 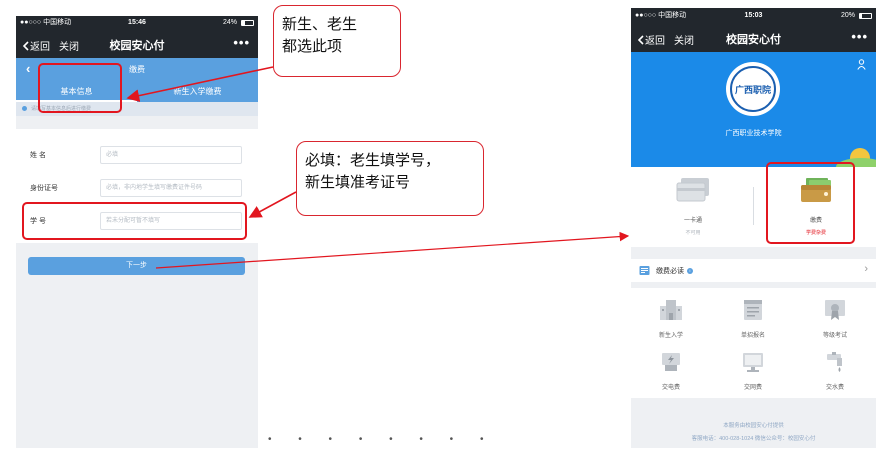 I want to click on arrow-next-to-payment, so click(x=392, y=250).